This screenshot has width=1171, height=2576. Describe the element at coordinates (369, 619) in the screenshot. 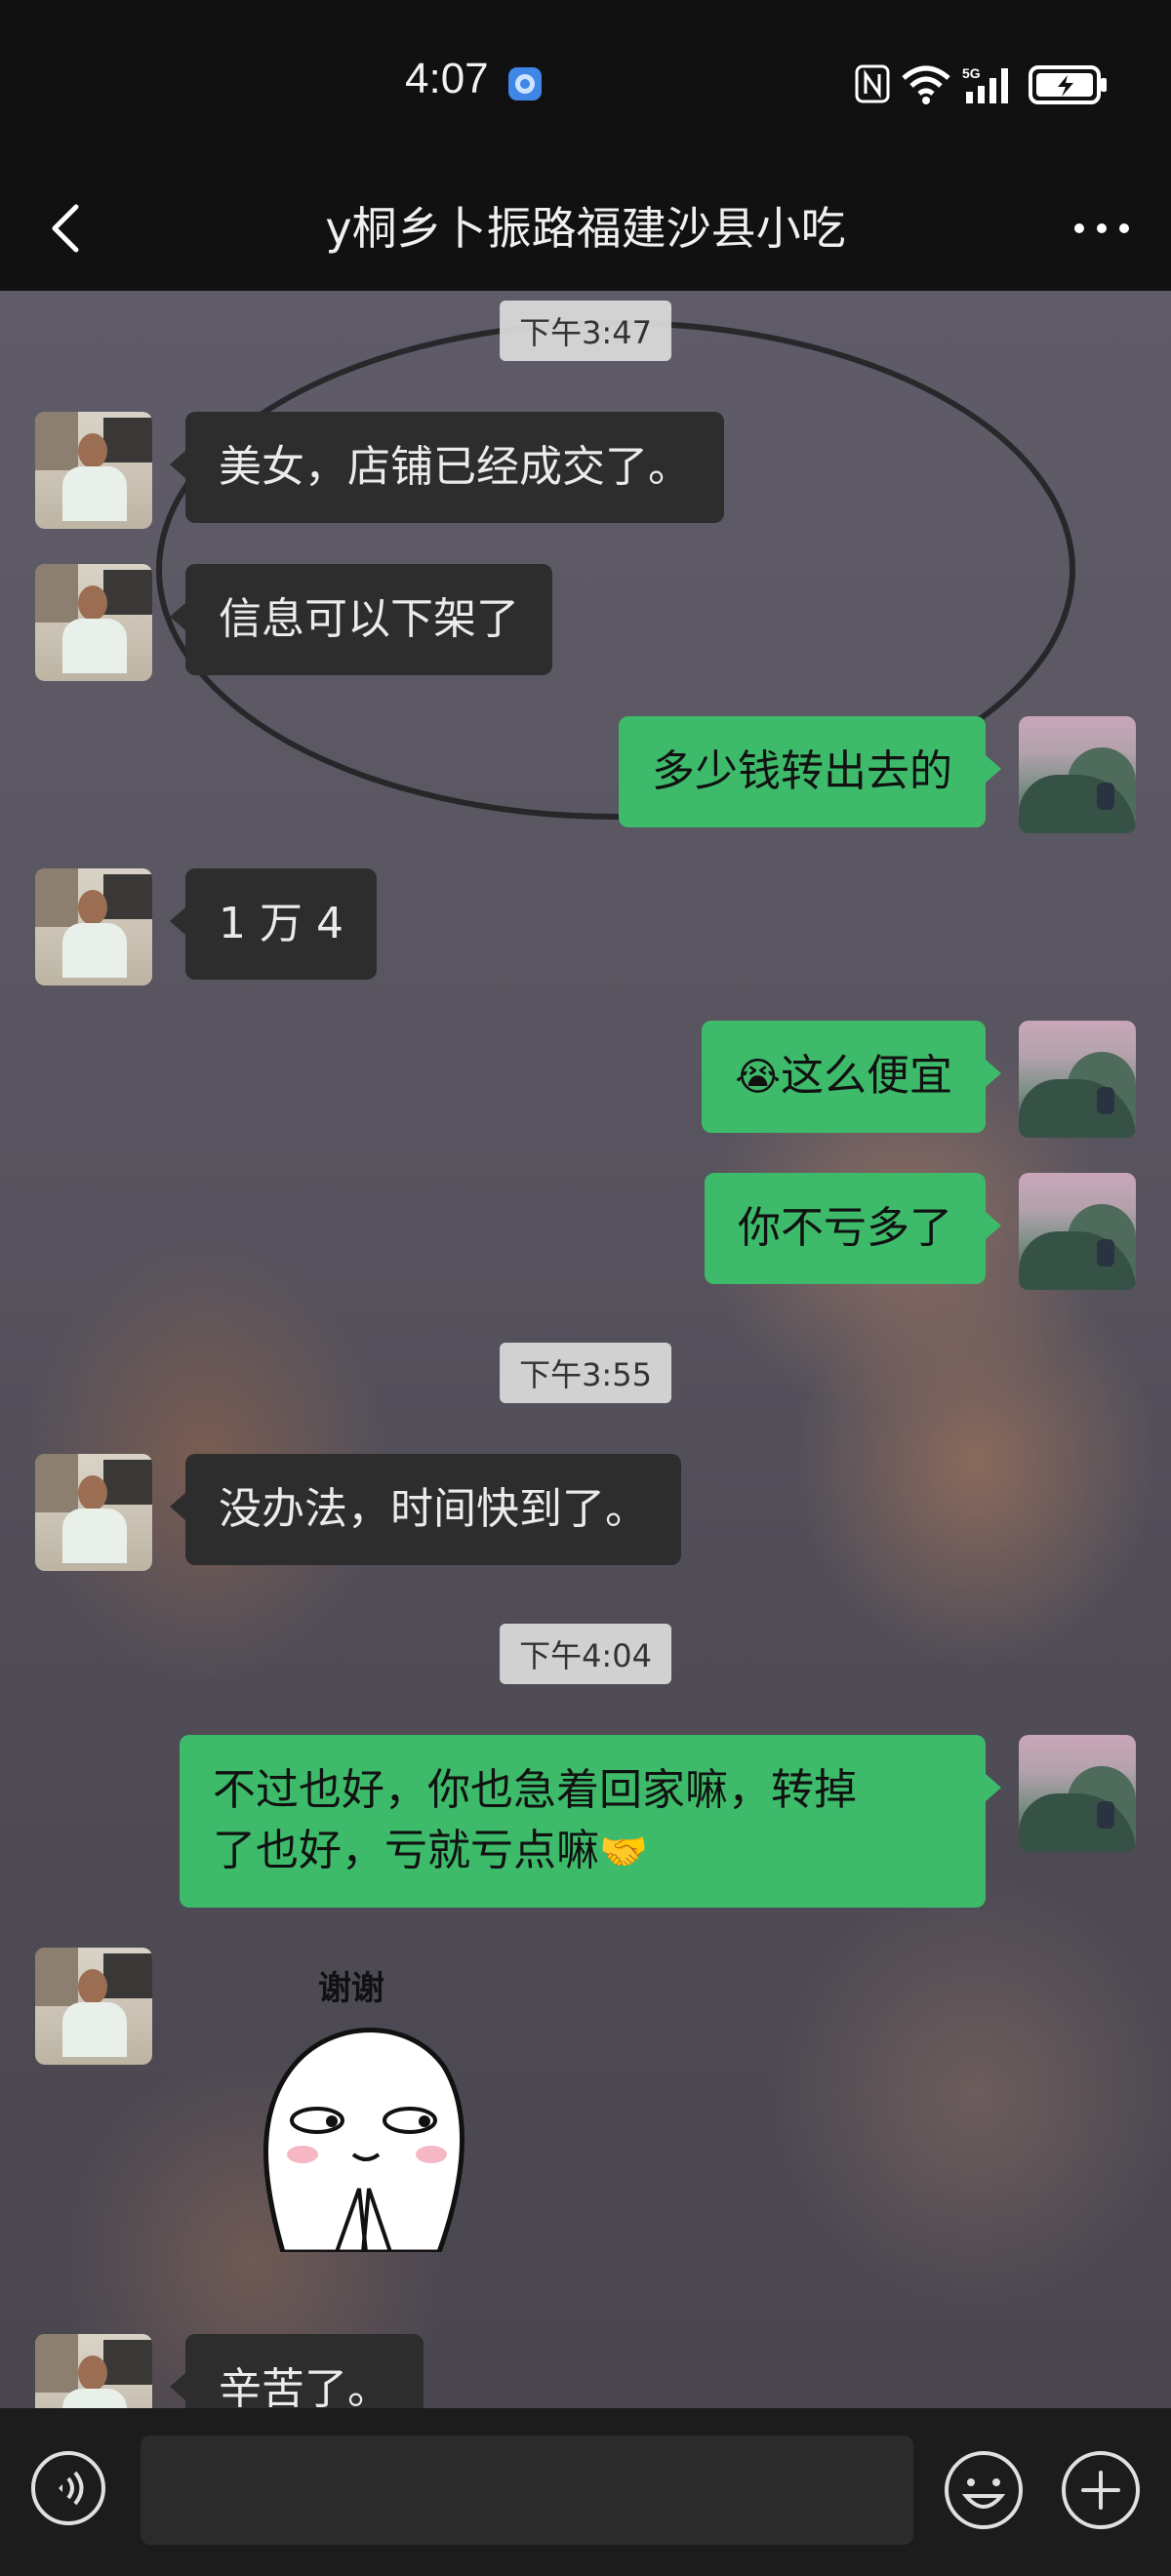

I see `message-text: 信息可以下架了` at that location.